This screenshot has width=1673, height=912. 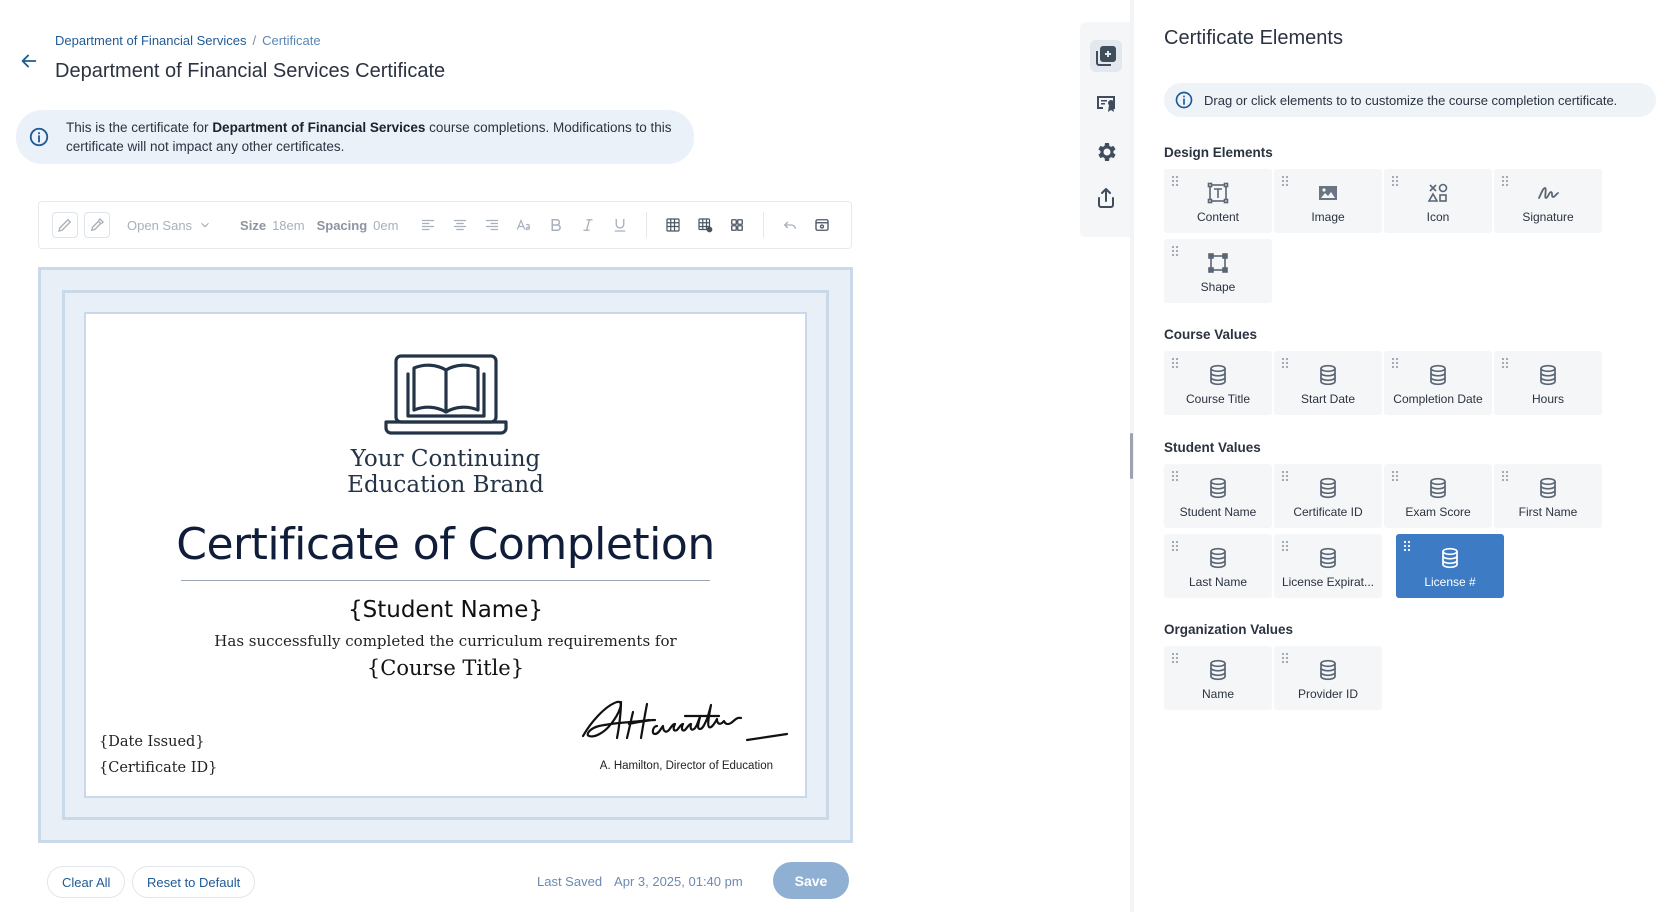 What do you see at coordinates (158, 768) in the screenshot?
I see `certificate-id-placeholder: {Certificate ID}` at bounding box center [158, 768].